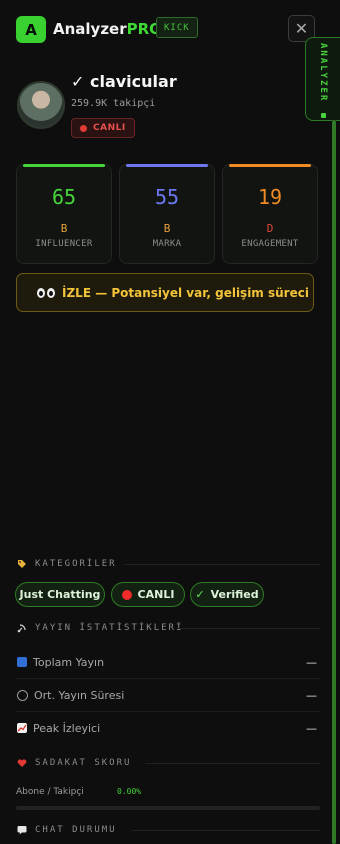  Describe the element at coordinates (167, 728) in the screenshot. I see `stat-row-peak-viewers: Peak İzleyici —` at that location.